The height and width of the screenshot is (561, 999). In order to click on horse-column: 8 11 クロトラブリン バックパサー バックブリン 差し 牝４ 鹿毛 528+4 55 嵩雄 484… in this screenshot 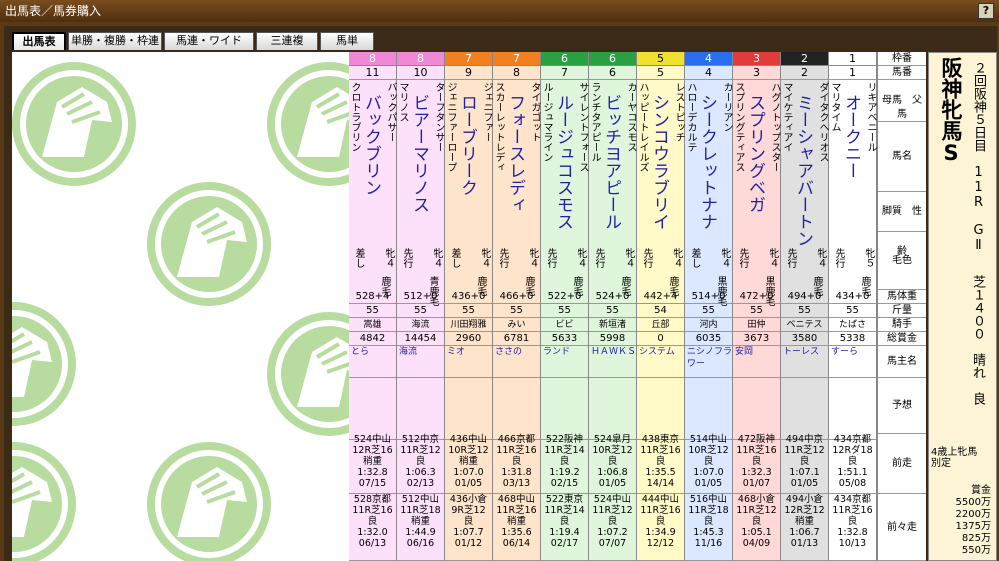, I will do `click(373, 306)`.